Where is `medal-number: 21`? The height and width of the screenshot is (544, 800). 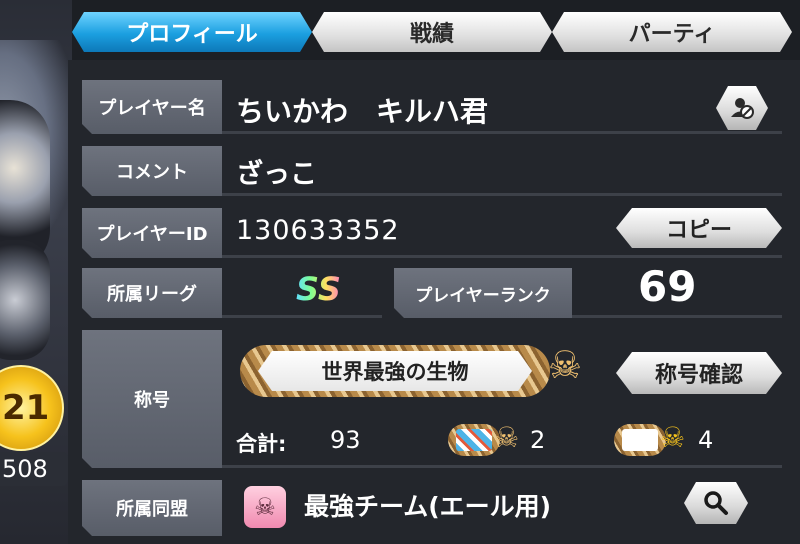 medal-number: 21 is located at coordinates (26, 408).